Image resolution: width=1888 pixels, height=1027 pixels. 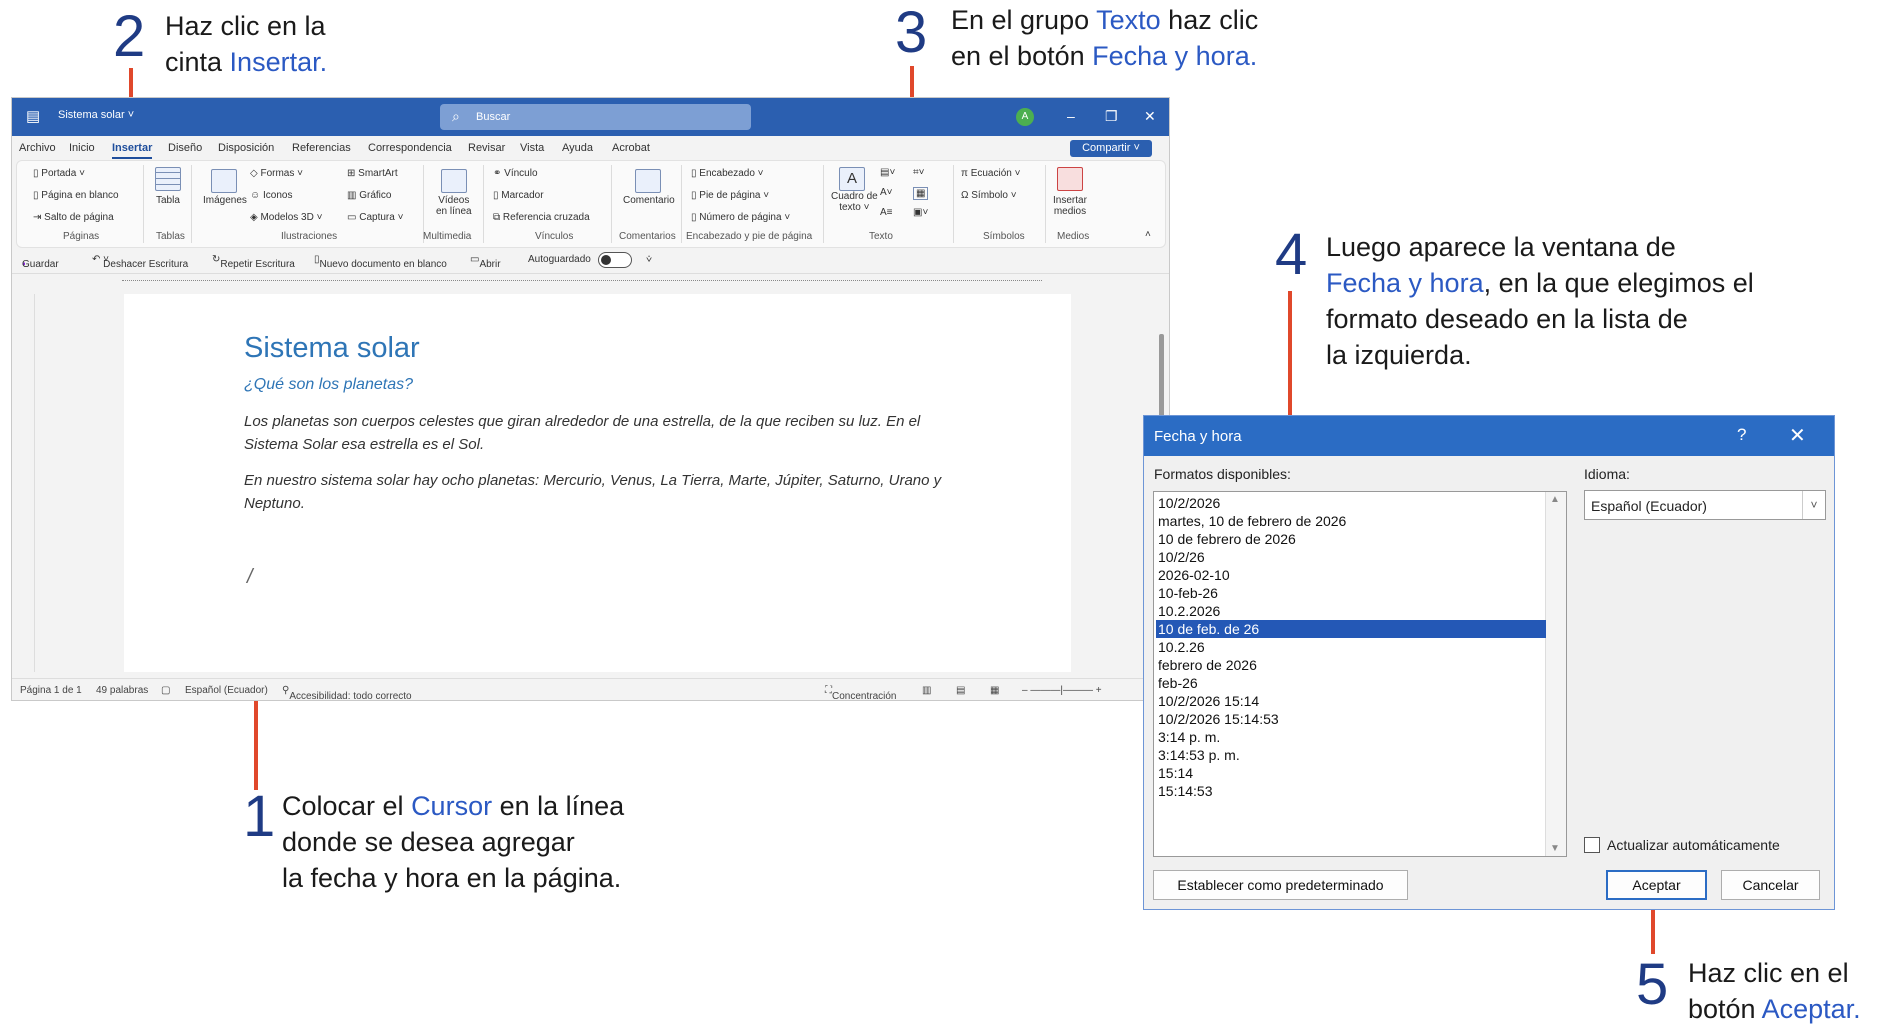 What do you see at coordinates (1185, 791) in the screenshot?
I see `format-option: 15:14:53` at bounding box center [1185, 791].